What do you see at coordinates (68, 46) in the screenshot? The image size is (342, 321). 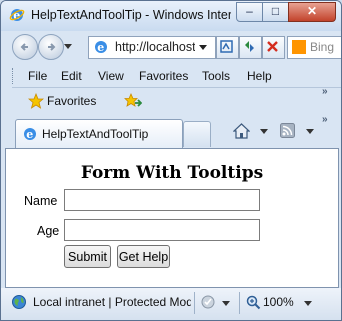 I see `recent-pages-dropdown` at bounding box center [68, 46].